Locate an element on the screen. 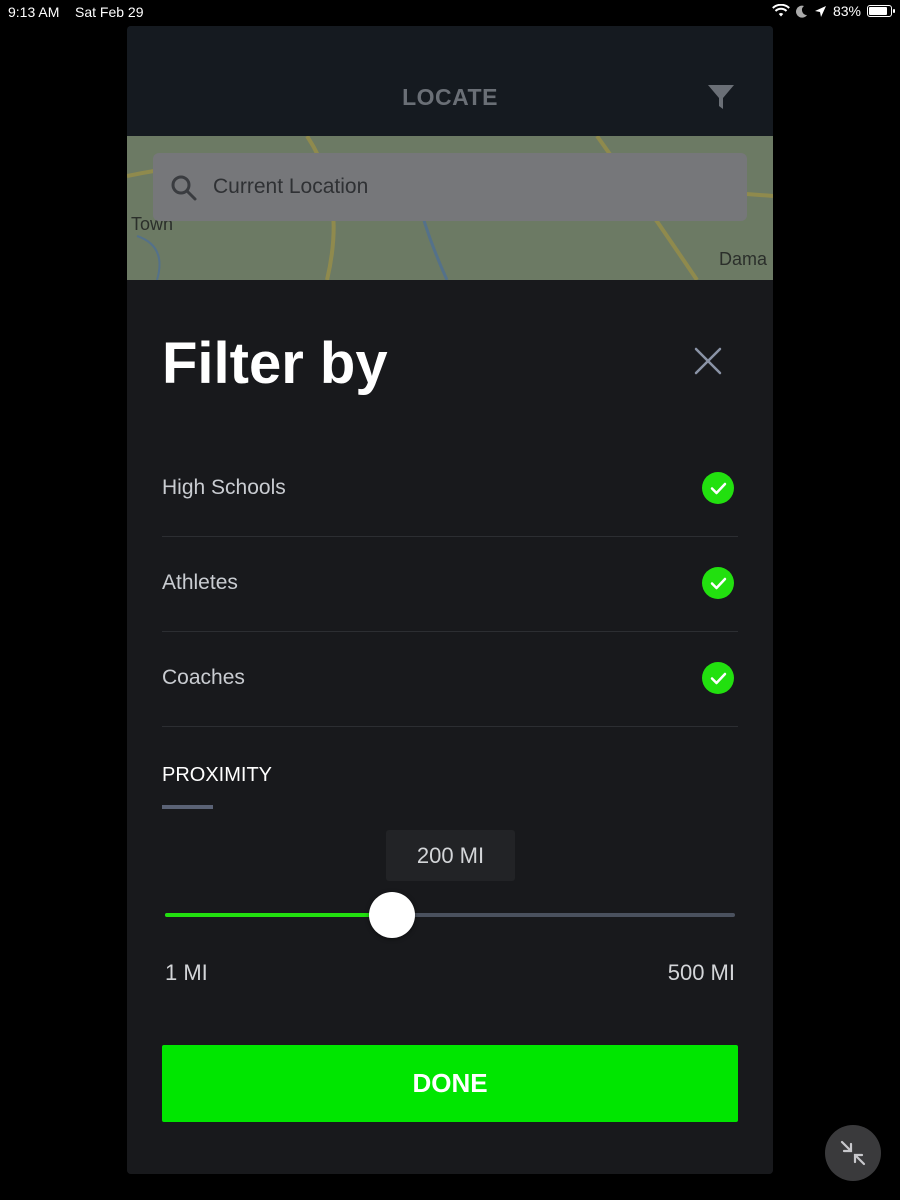 The width and height of the screenshot is (900, 1200). sheet-title: Filter by is located at coordinates (275, 363).